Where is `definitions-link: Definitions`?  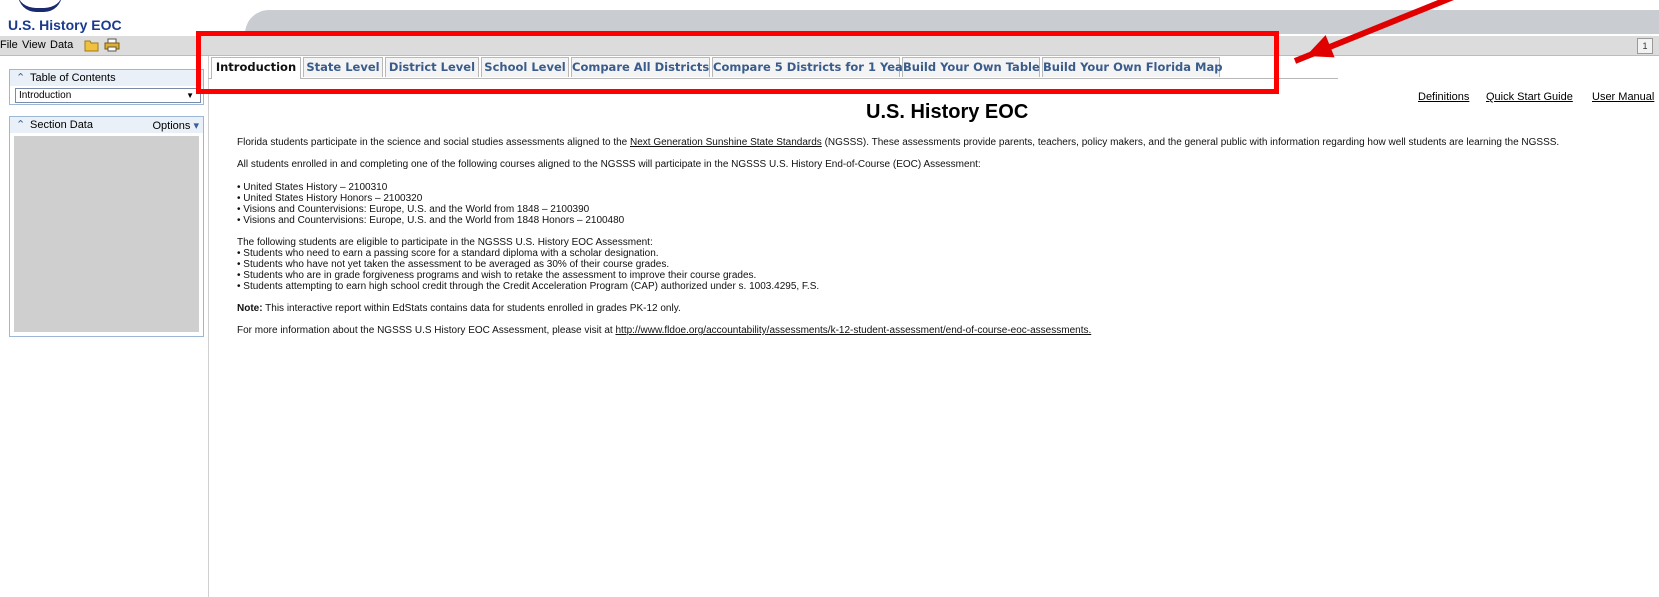
definitions-link: Definitions is located at coordinates (1443, 97).